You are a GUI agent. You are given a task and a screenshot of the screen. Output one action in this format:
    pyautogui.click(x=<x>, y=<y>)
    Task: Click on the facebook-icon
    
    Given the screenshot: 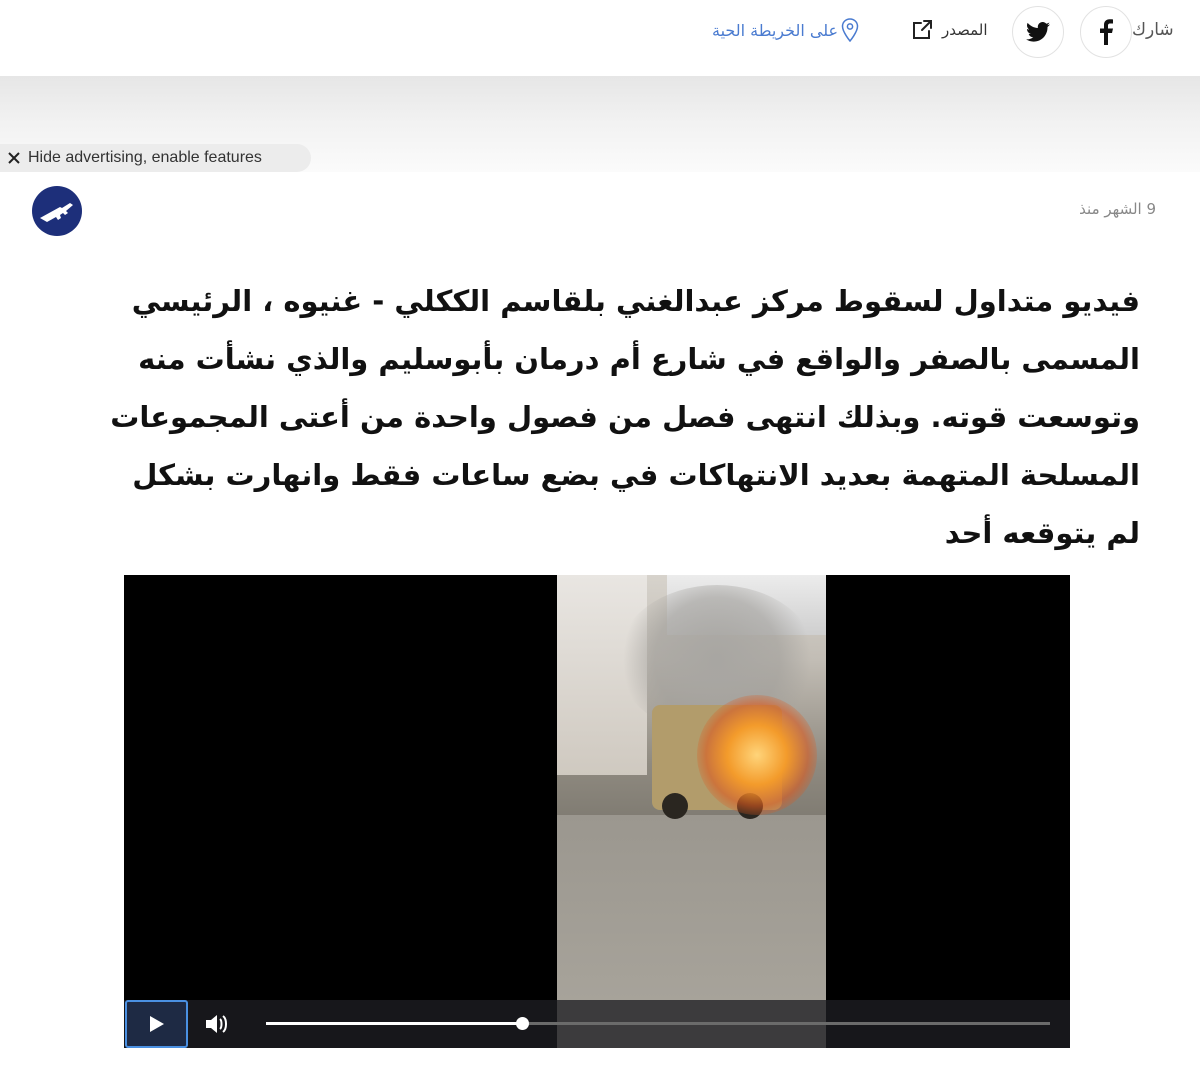 What is the action you would take?
    pyautogui.click(x=1106, y=32)
    